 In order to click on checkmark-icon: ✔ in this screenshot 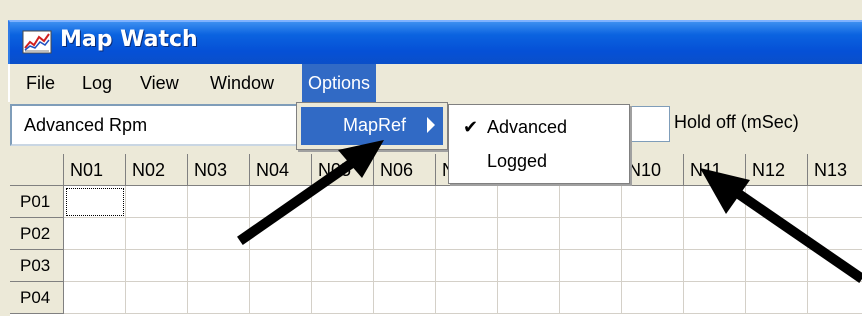, I will do `click(471, 127)`.